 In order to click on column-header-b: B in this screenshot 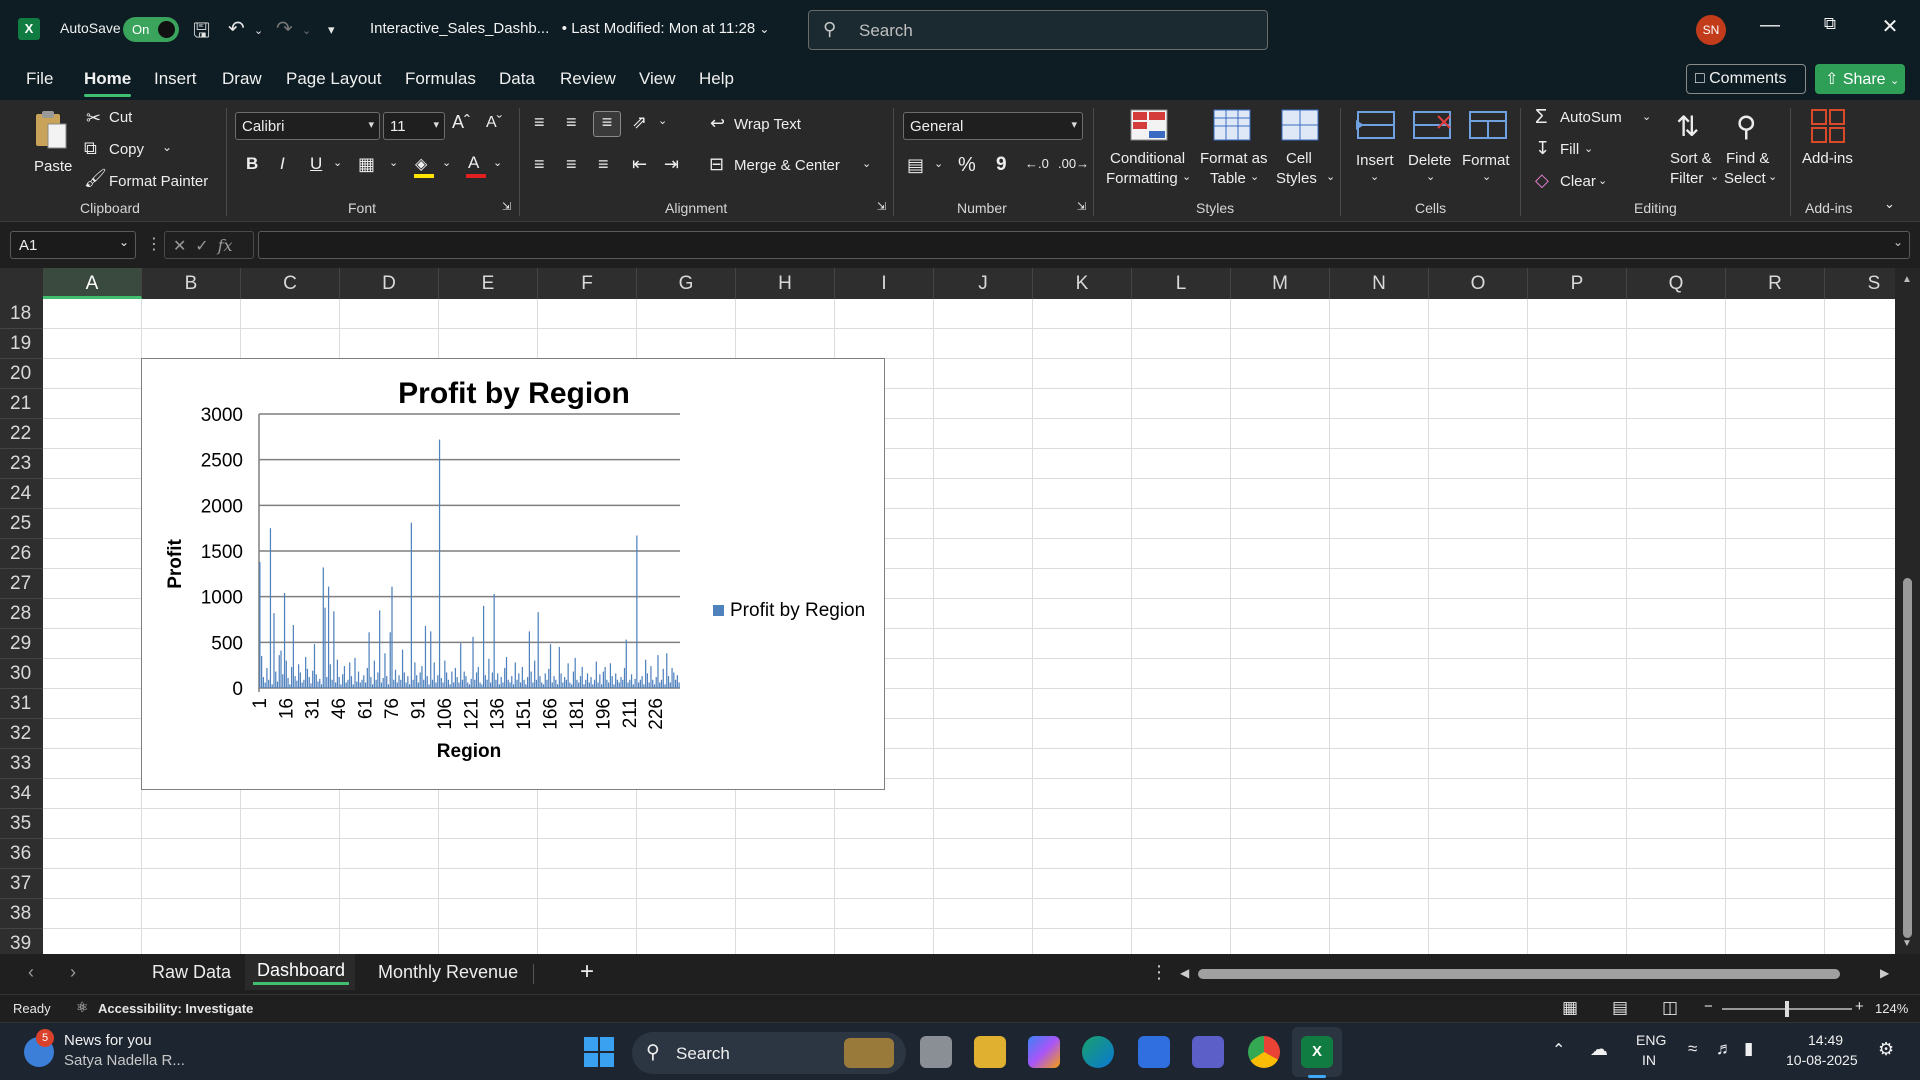, I will do `click(191, 283)`.